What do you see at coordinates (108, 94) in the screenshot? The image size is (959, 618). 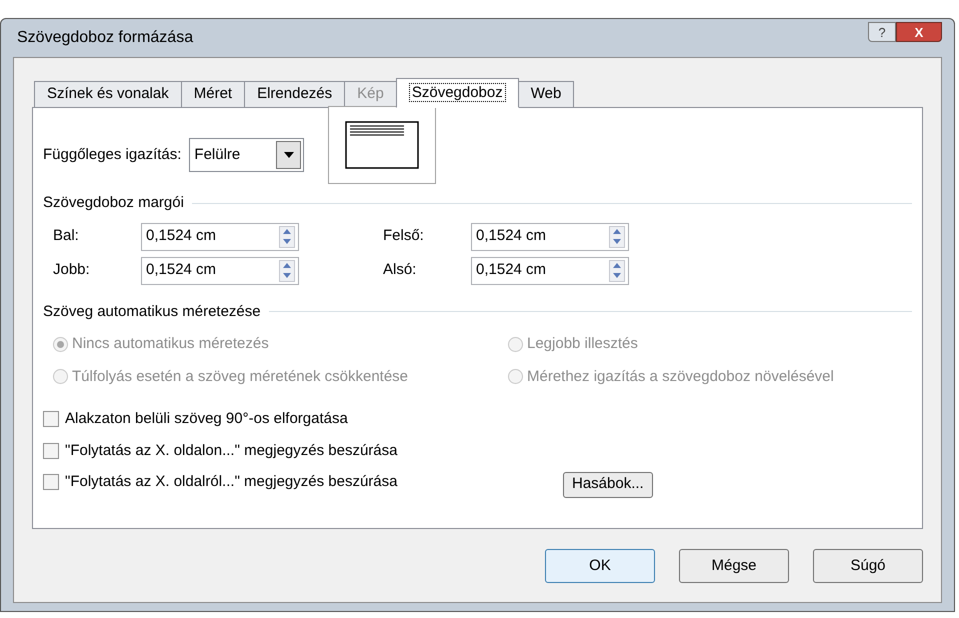 I see `tab: Színek és vonalak` at bounding box center [108, 94].